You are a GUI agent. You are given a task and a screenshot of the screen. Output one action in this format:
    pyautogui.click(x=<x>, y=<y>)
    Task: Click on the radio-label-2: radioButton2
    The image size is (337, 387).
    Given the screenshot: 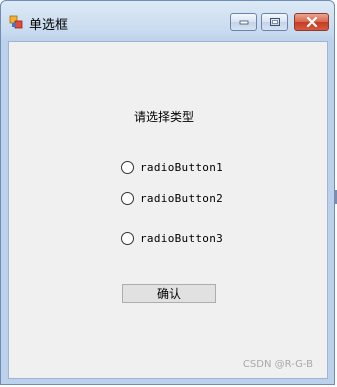 What is the action you would take?
    pyautogui.click(x=181, y=198)
    